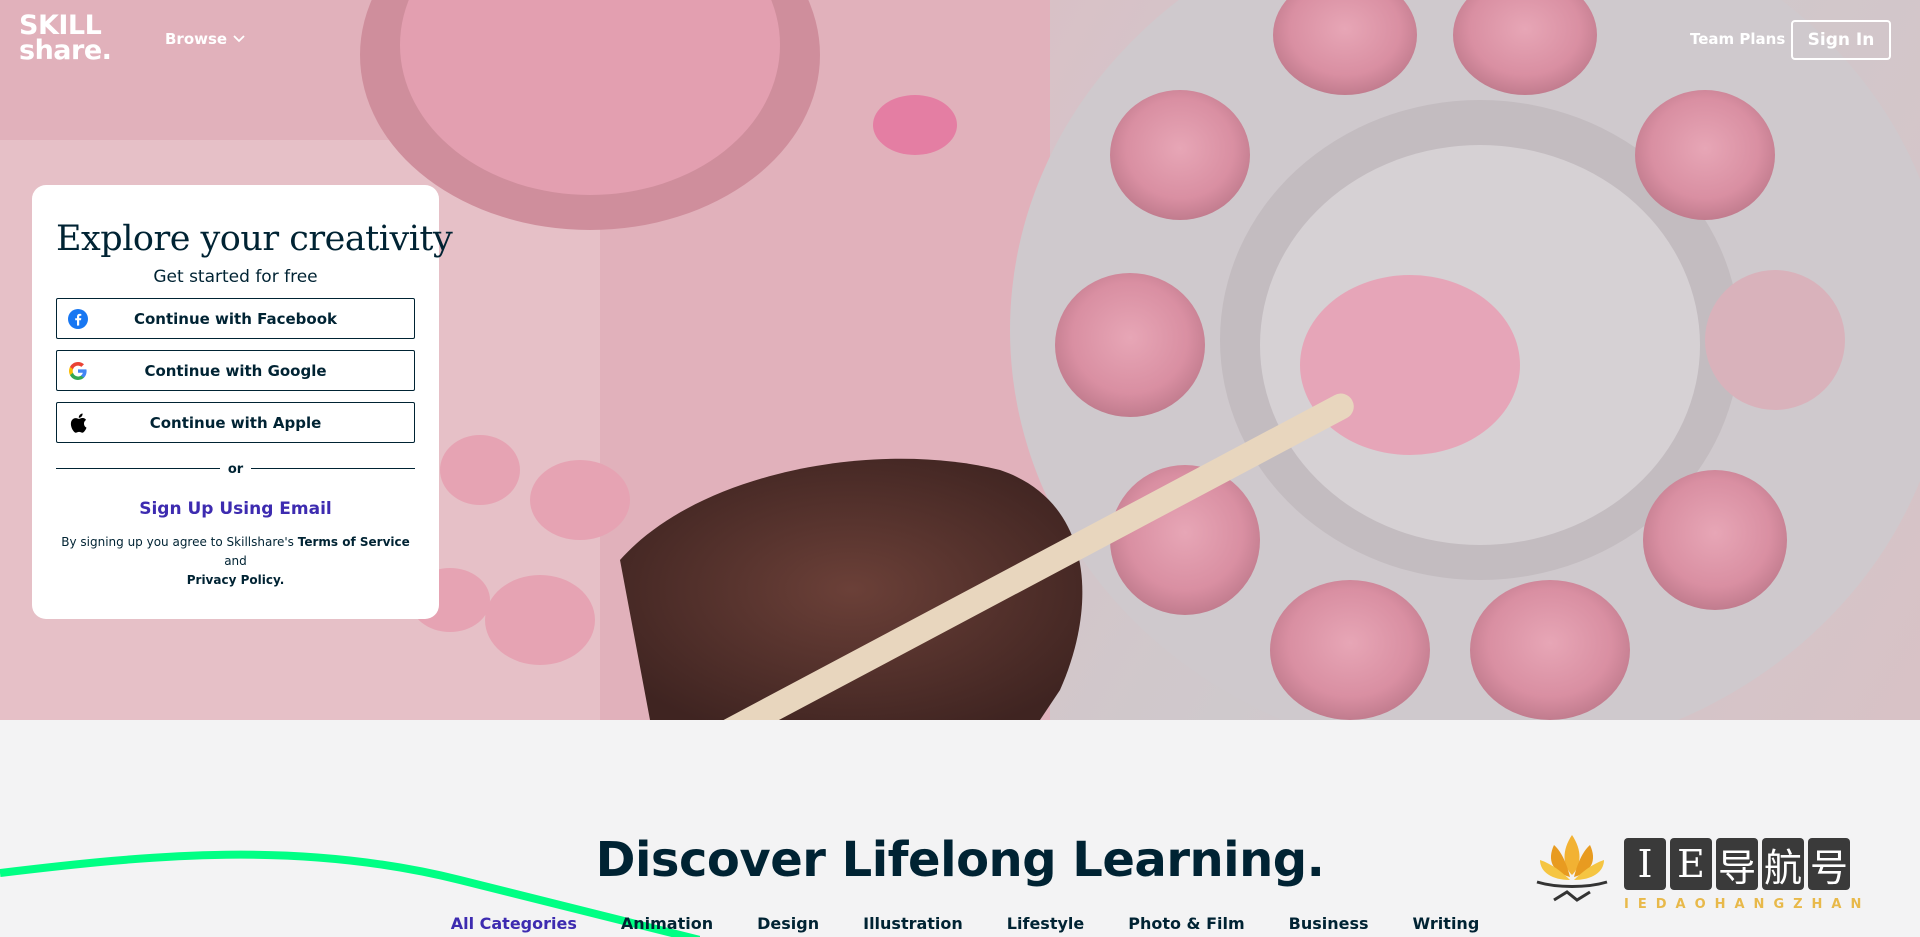 This screenshot has height=937, width=1920. I want to click on top-navigation: SKILL share. Browse Team Plans Sign In, so click(960, 40).